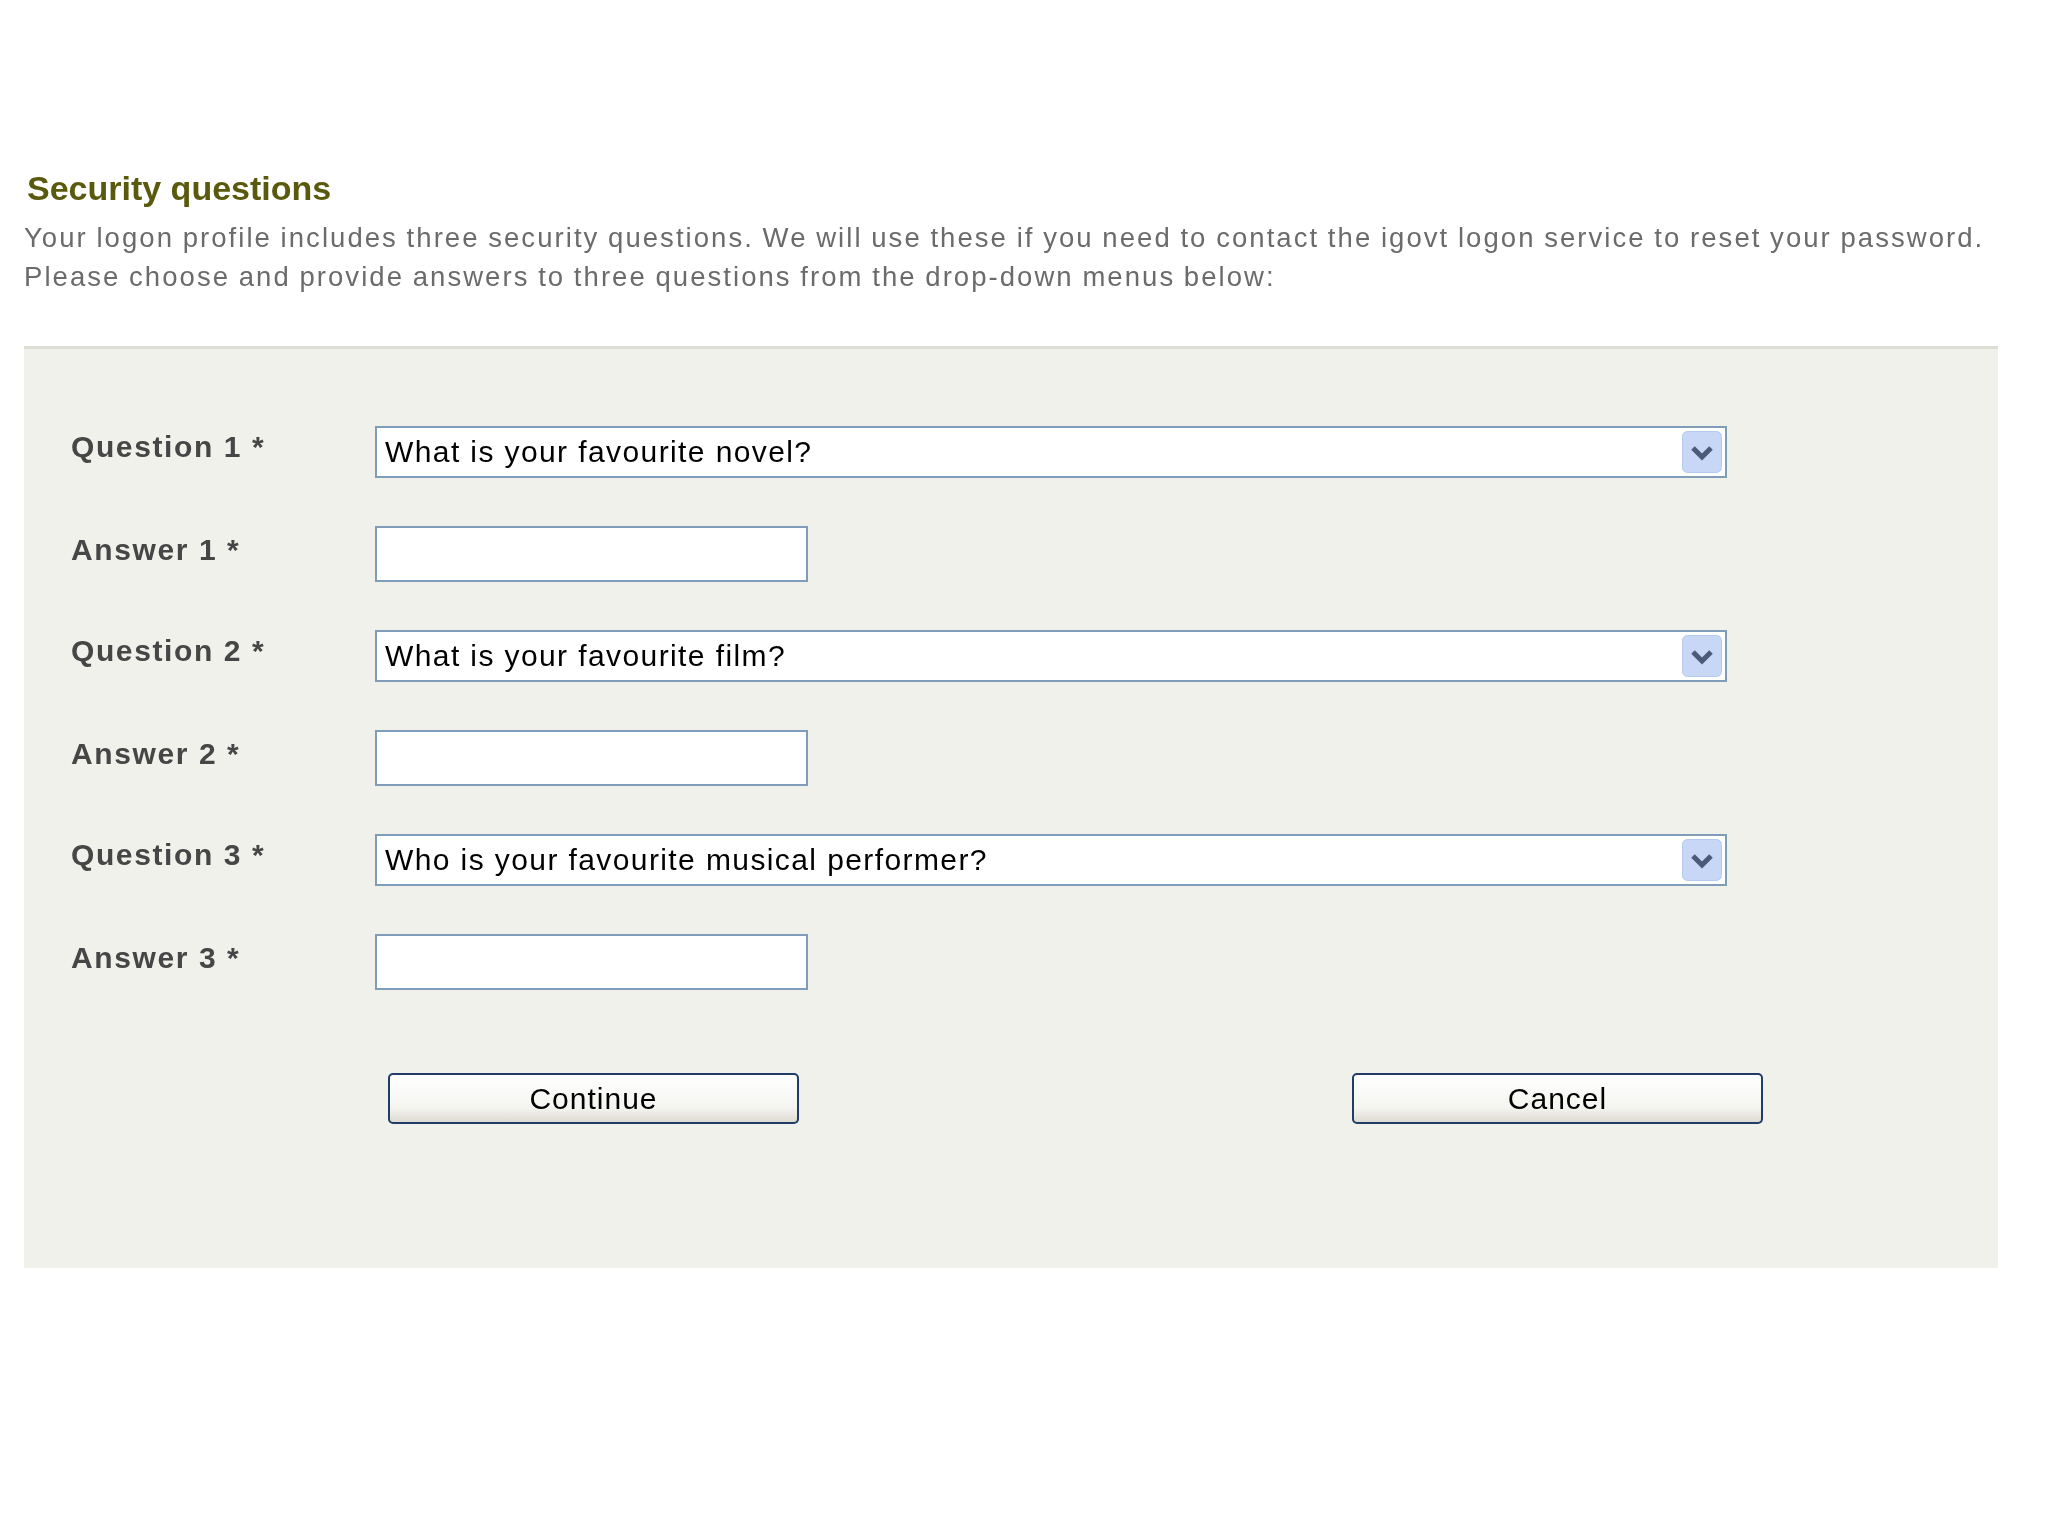  I want to click on intro-text: Your logon profile includes three security questions. We will use these if you need to contact the igovt logon service to reset your password., so click(1004, 238).